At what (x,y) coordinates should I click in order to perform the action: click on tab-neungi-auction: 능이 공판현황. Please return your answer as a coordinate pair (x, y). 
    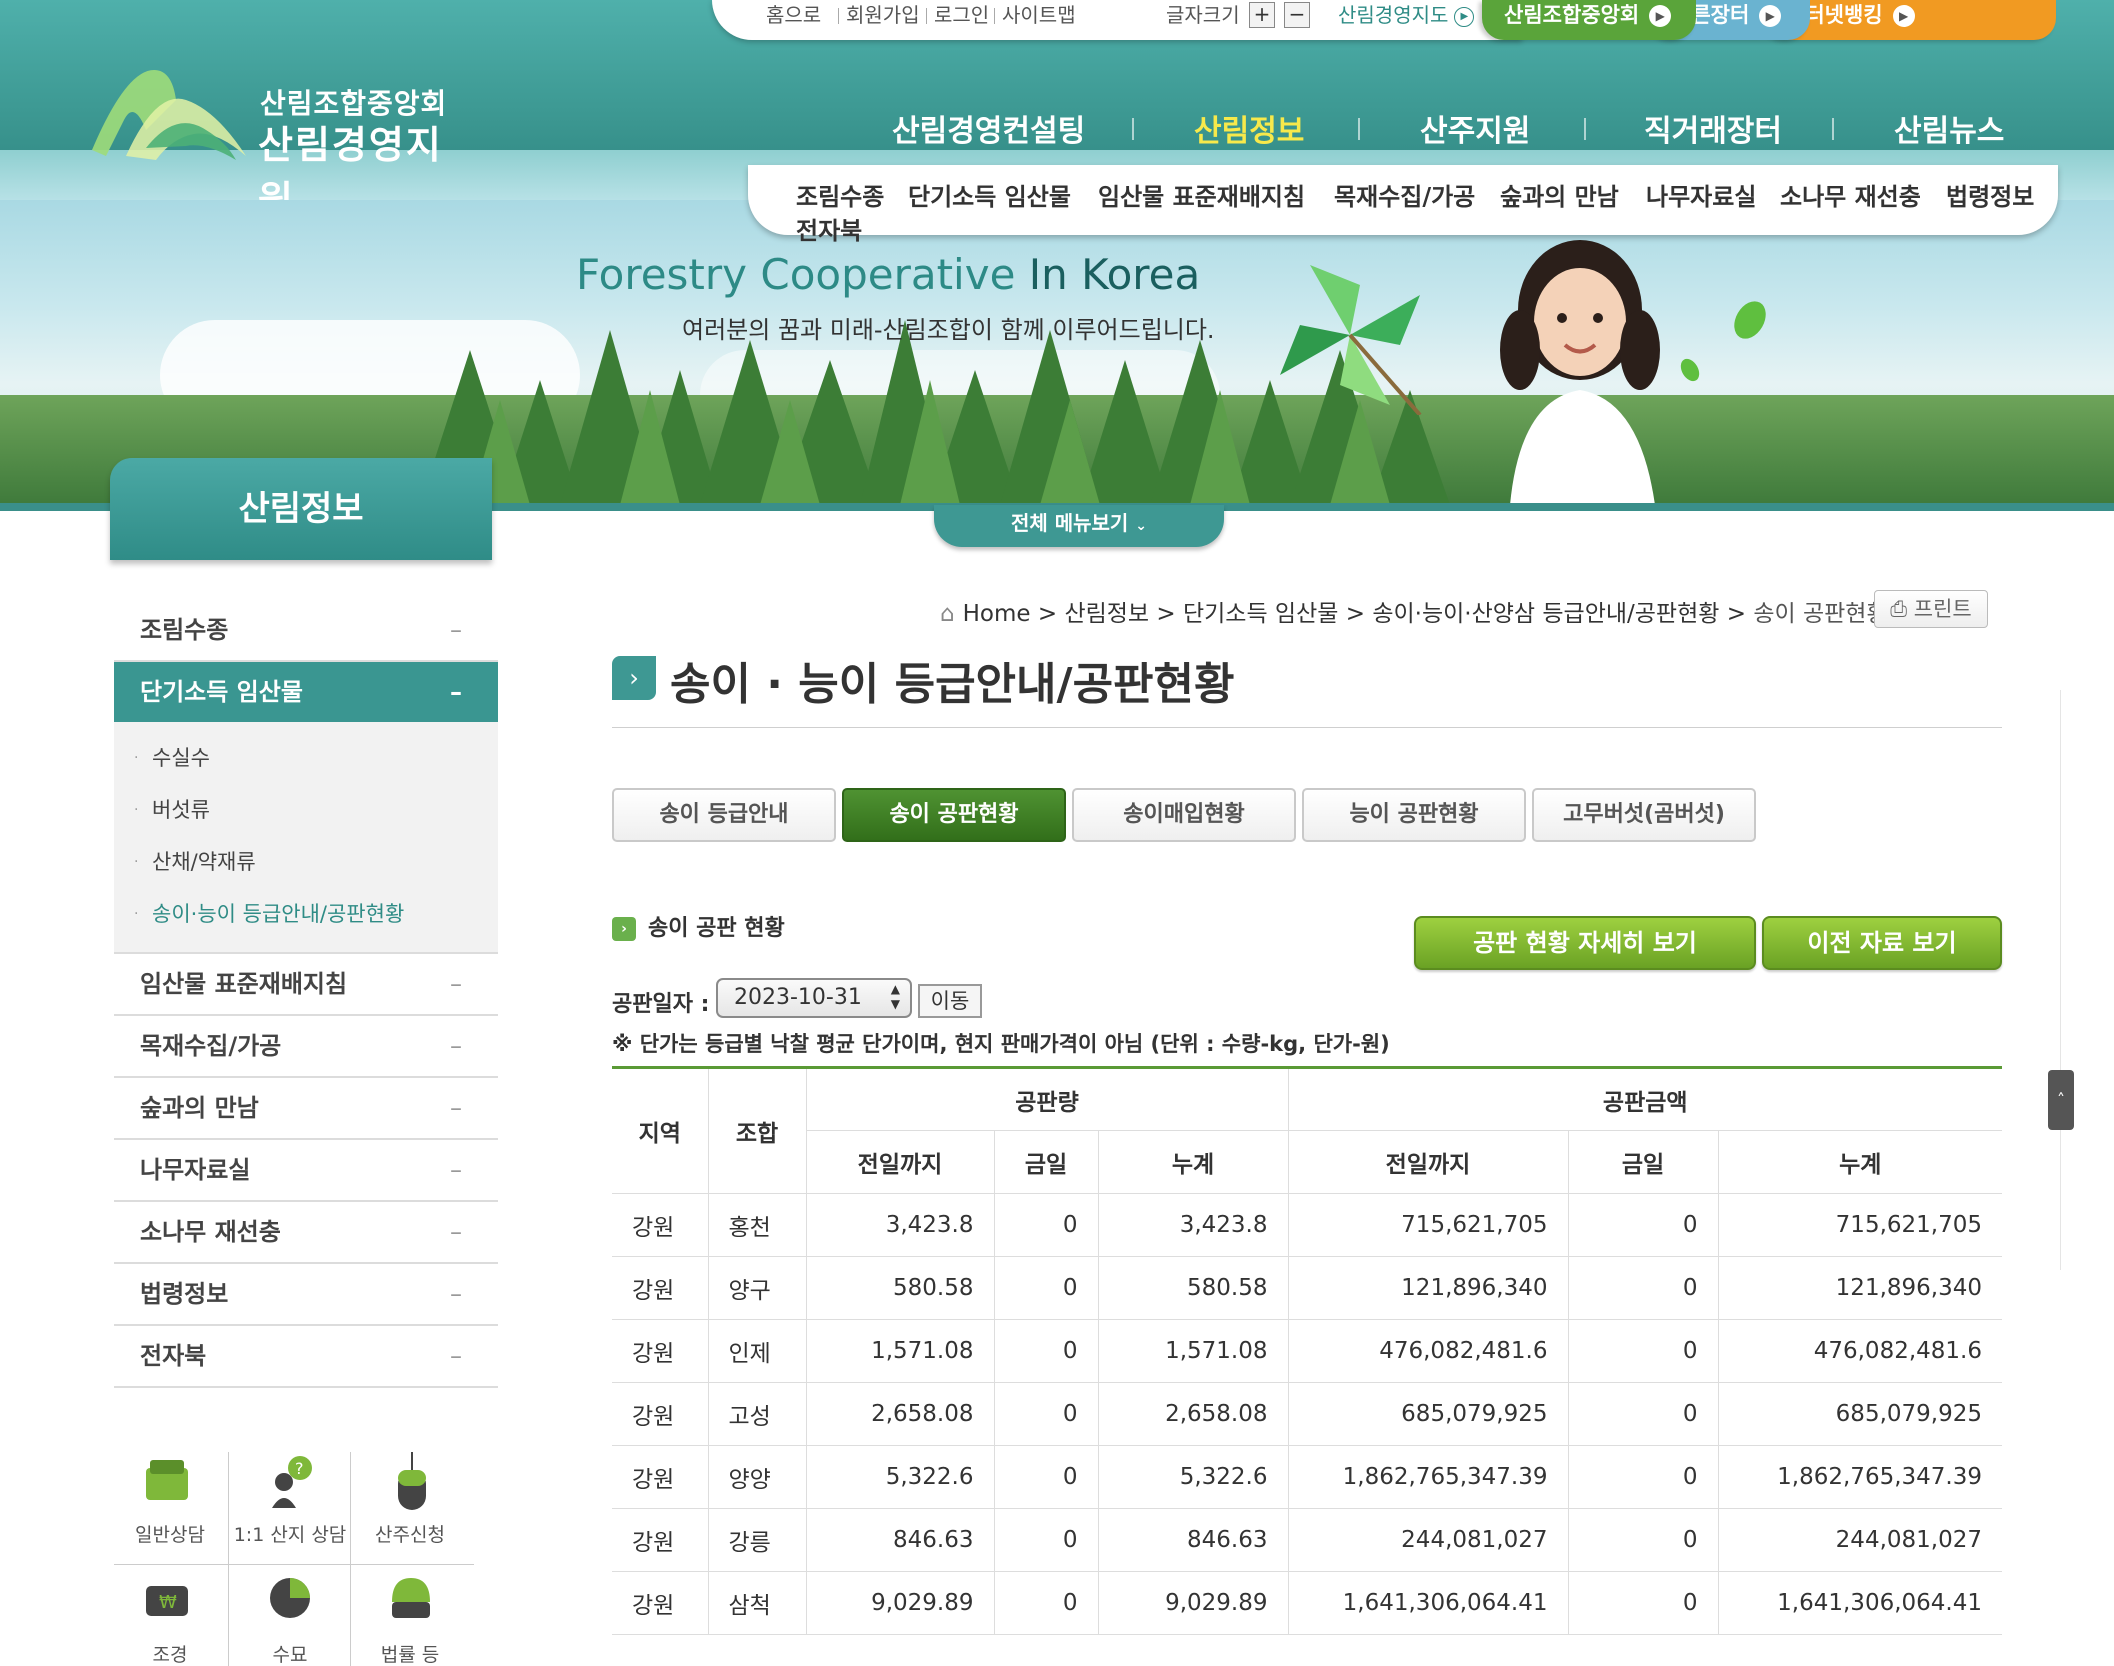
    Looking at the image, I should click on (1414, 815).